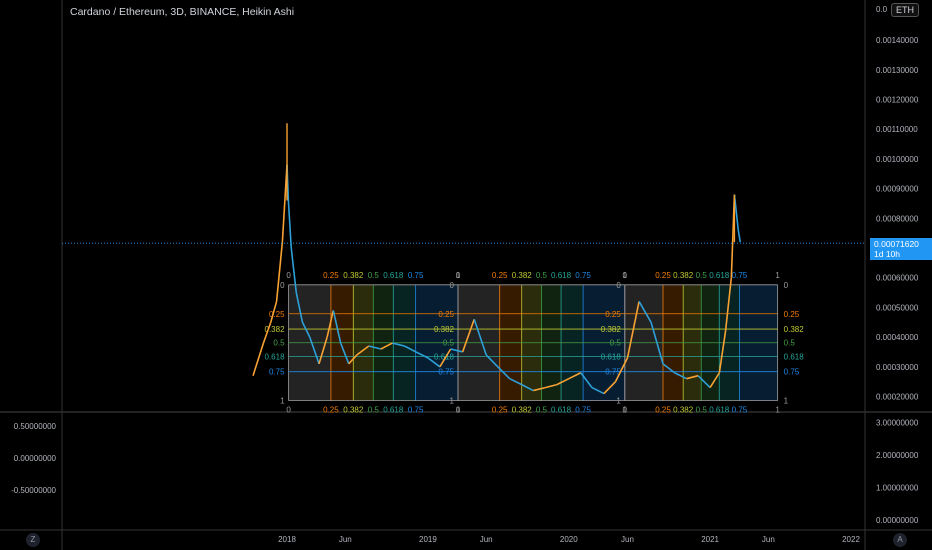 The height and width of the screenshot is (550, 932). I want to click on fib-price-label-right: 0, so click(786, 285).